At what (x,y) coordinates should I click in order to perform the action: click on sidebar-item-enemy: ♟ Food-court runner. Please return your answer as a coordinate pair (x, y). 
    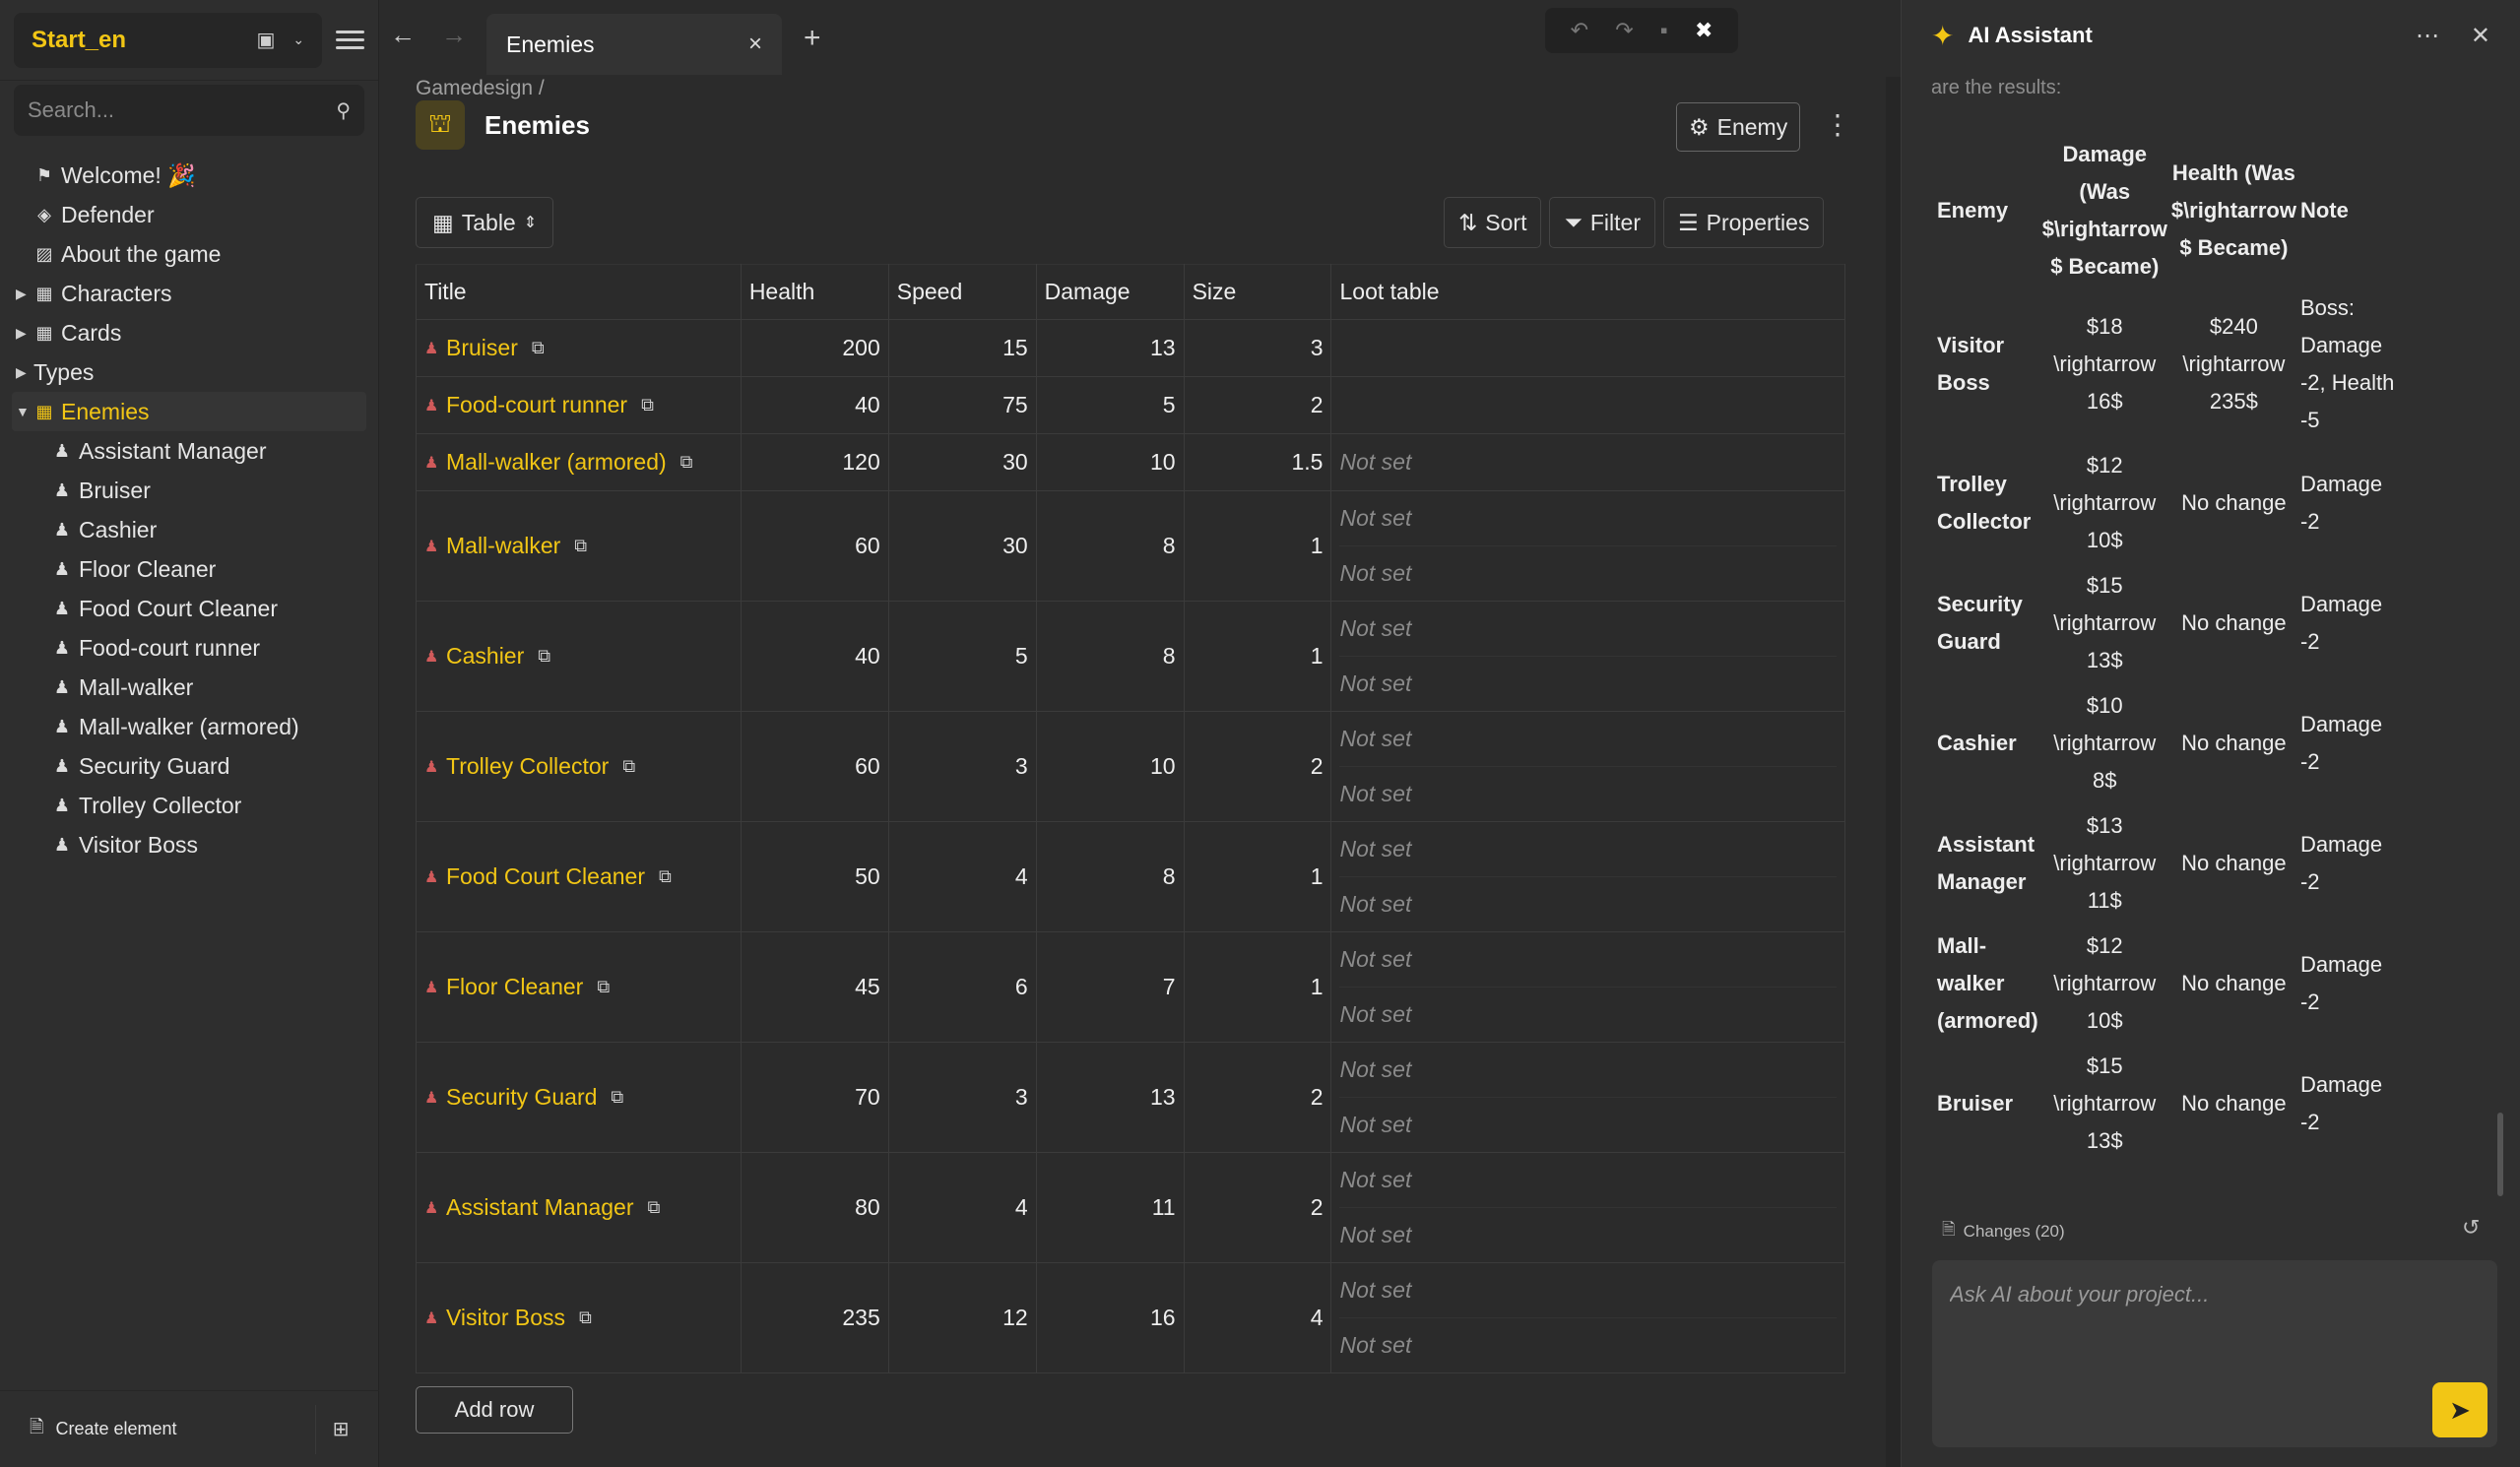
    Looking at the image, I should click on (189, 648).